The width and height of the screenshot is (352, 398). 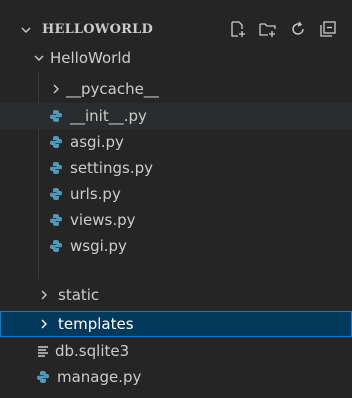 What do you see at coordinates (111, 168) in the screenshot?
I see `tree-item-label: settings.py` at bounding box center [111, 168].